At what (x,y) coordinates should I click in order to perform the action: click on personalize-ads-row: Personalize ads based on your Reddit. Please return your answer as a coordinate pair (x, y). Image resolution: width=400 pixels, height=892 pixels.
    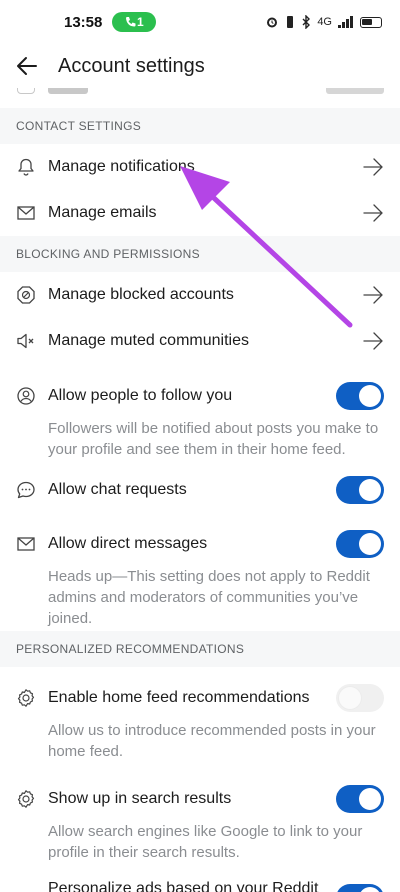
    Looking at the image, I should click on (200, 885).